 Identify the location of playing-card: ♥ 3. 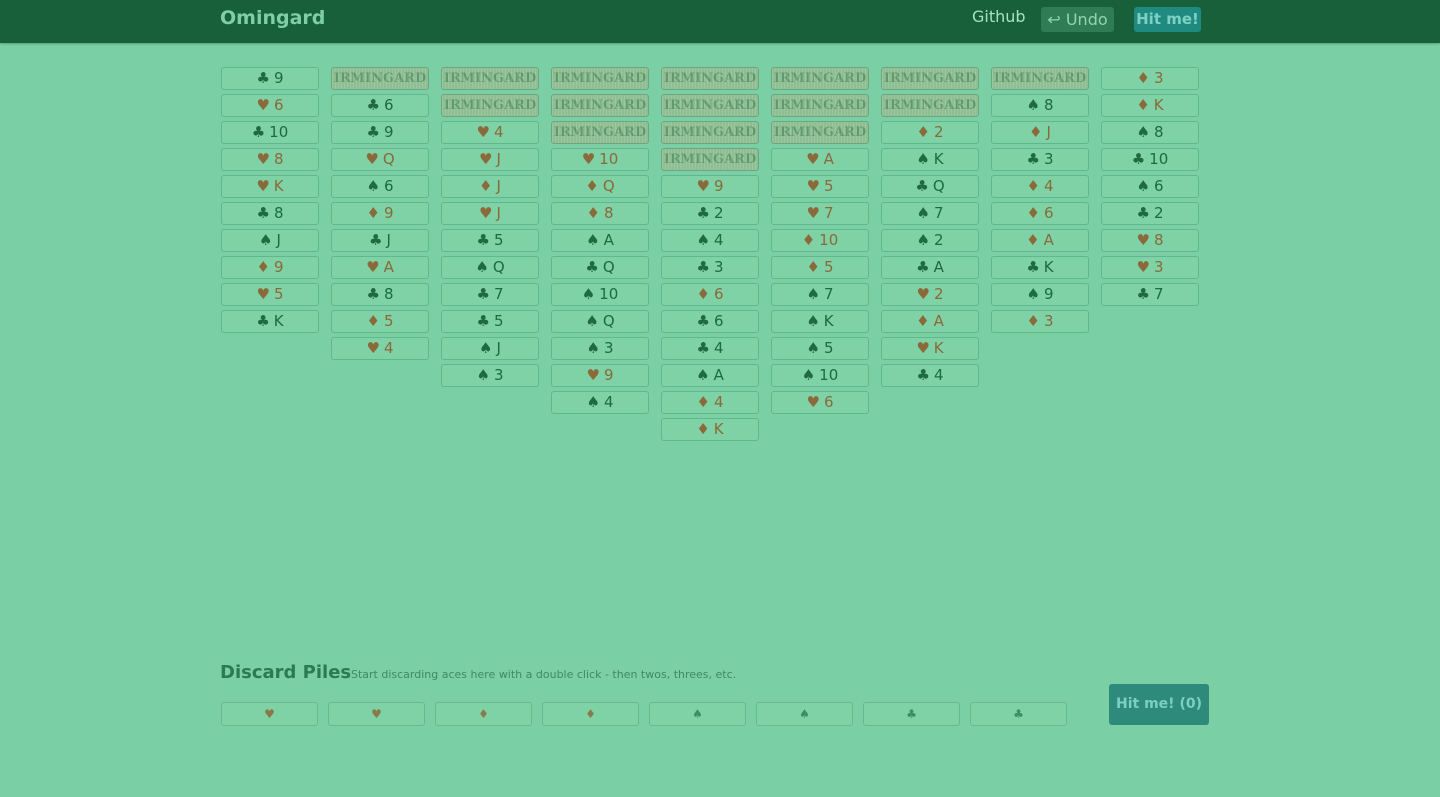
(1150, 267).